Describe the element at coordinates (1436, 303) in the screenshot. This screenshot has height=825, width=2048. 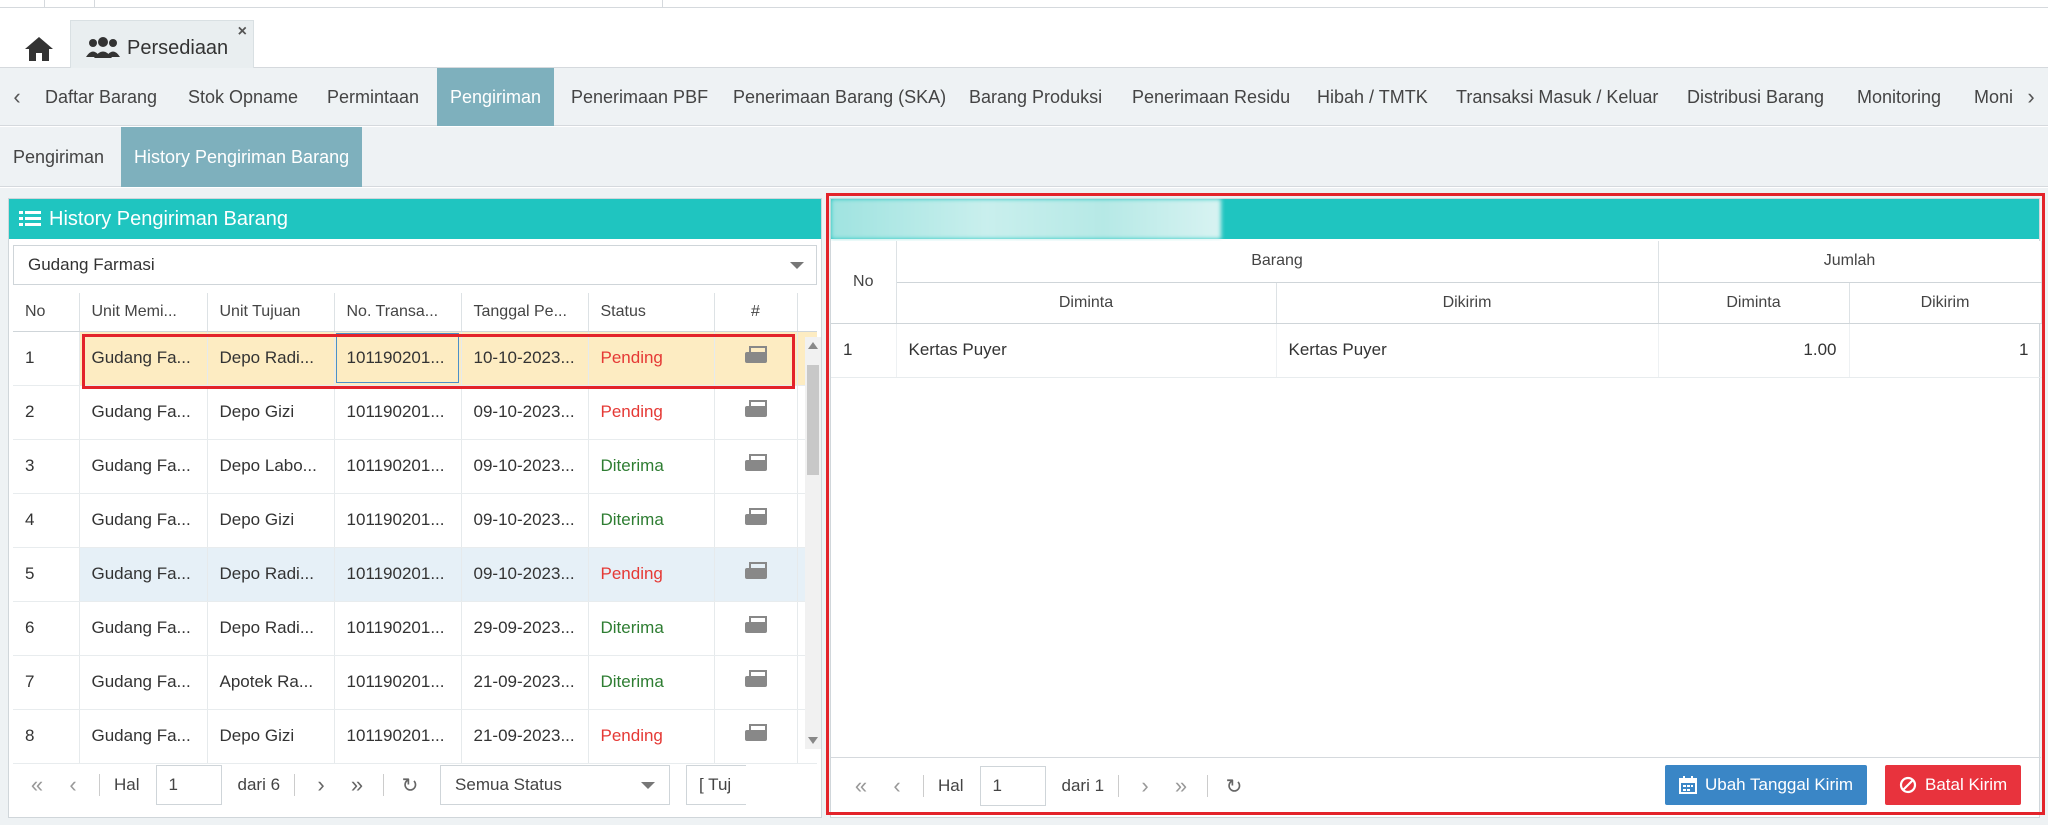
I see `detail-sub-header: Diminta Dikirim Diminta Dikirim` at that location.